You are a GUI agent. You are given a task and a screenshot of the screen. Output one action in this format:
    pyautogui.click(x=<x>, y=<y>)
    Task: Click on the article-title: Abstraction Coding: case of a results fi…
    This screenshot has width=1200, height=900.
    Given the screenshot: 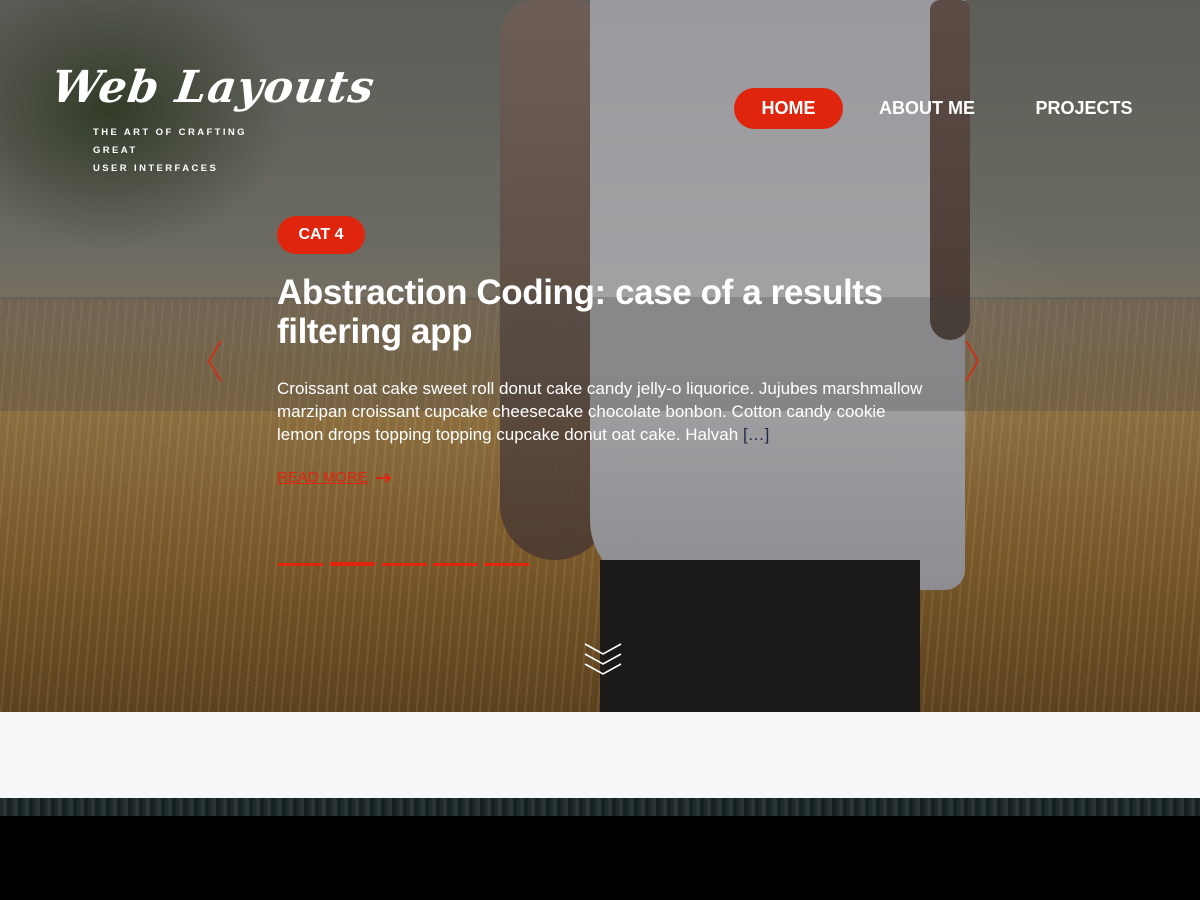 What is the action you would take?
    pyautogui.click(x=607, y=312)
    